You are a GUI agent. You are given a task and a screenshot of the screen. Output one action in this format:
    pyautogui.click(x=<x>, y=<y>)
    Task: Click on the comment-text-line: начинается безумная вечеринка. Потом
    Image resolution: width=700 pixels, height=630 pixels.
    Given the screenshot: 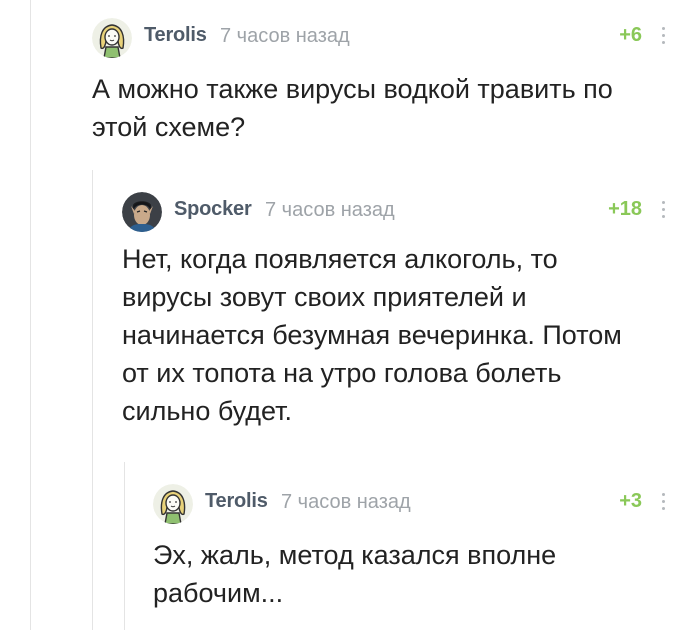 What is the action you would take?
    pyautogui.click(x=372, y=335)
    